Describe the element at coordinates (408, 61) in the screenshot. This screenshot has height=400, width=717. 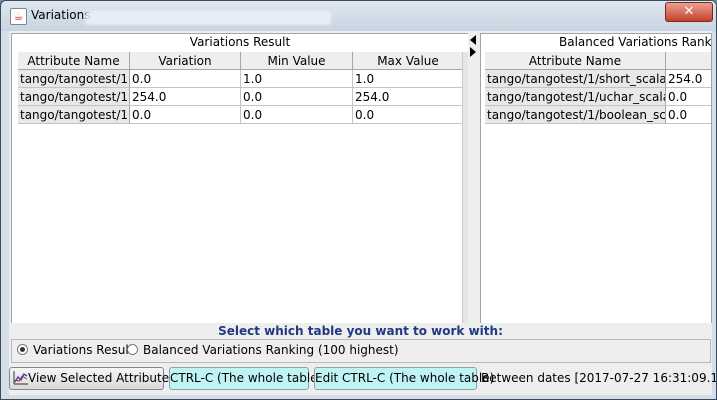
I see `col-header-max-value: Max Value` at that location.